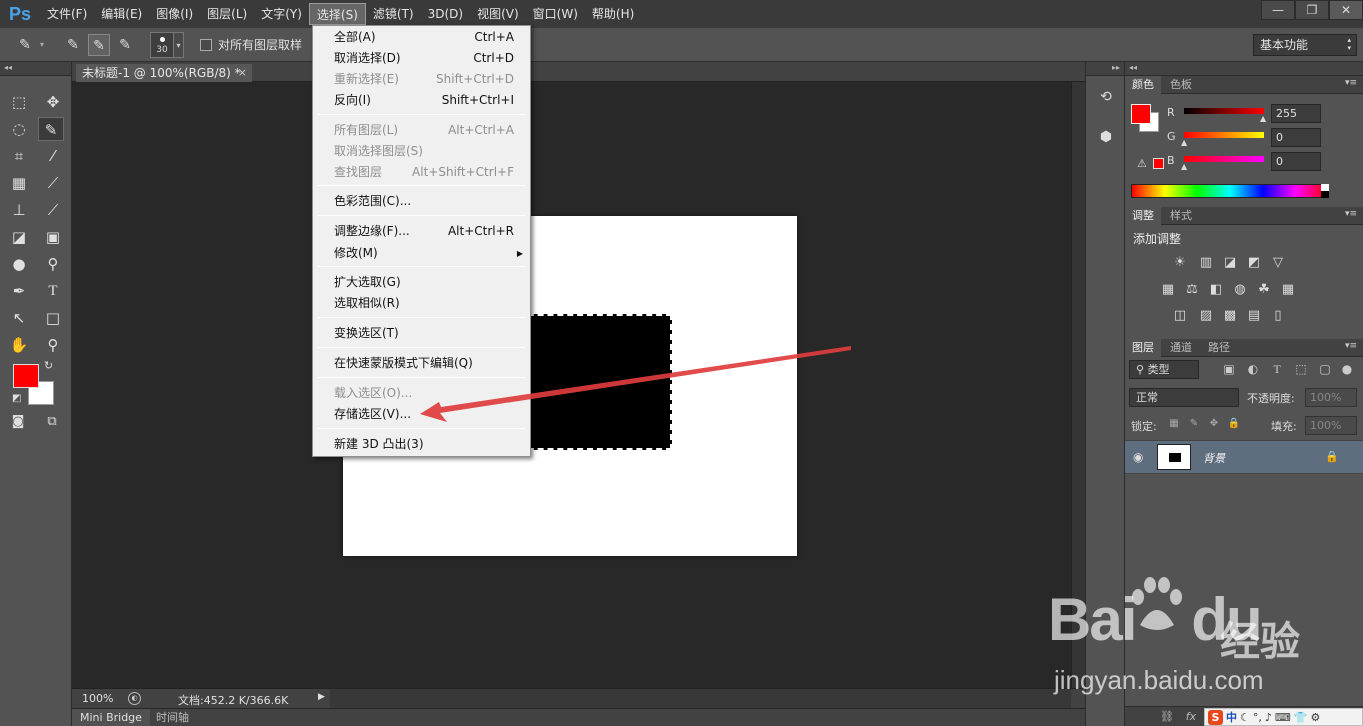 This screenshot has height=726, width=1363. What do you see at coordinates (53, 183) in the screenshot?
I see `brush-tool-icon: ⟋` at bounding box center [53, 183].